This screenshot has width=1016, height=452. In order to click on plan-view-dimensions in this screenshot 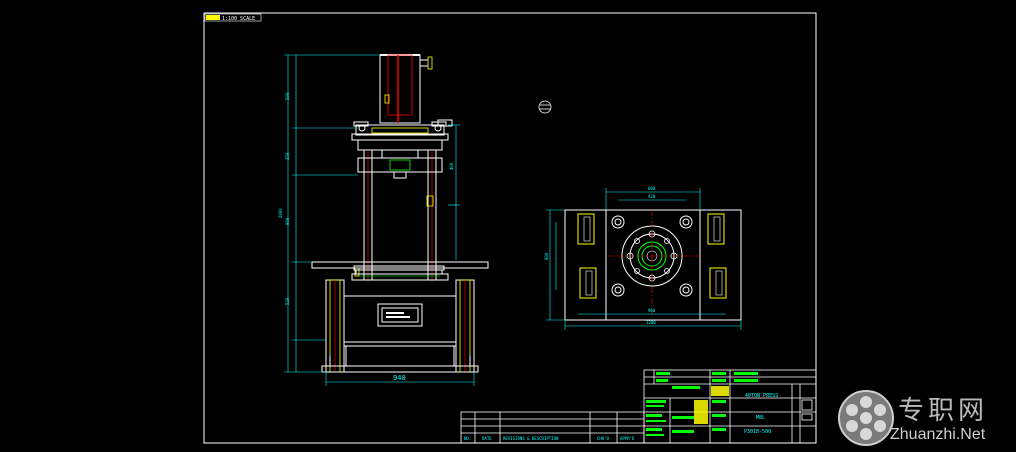, I will do `click(644, 259)`.